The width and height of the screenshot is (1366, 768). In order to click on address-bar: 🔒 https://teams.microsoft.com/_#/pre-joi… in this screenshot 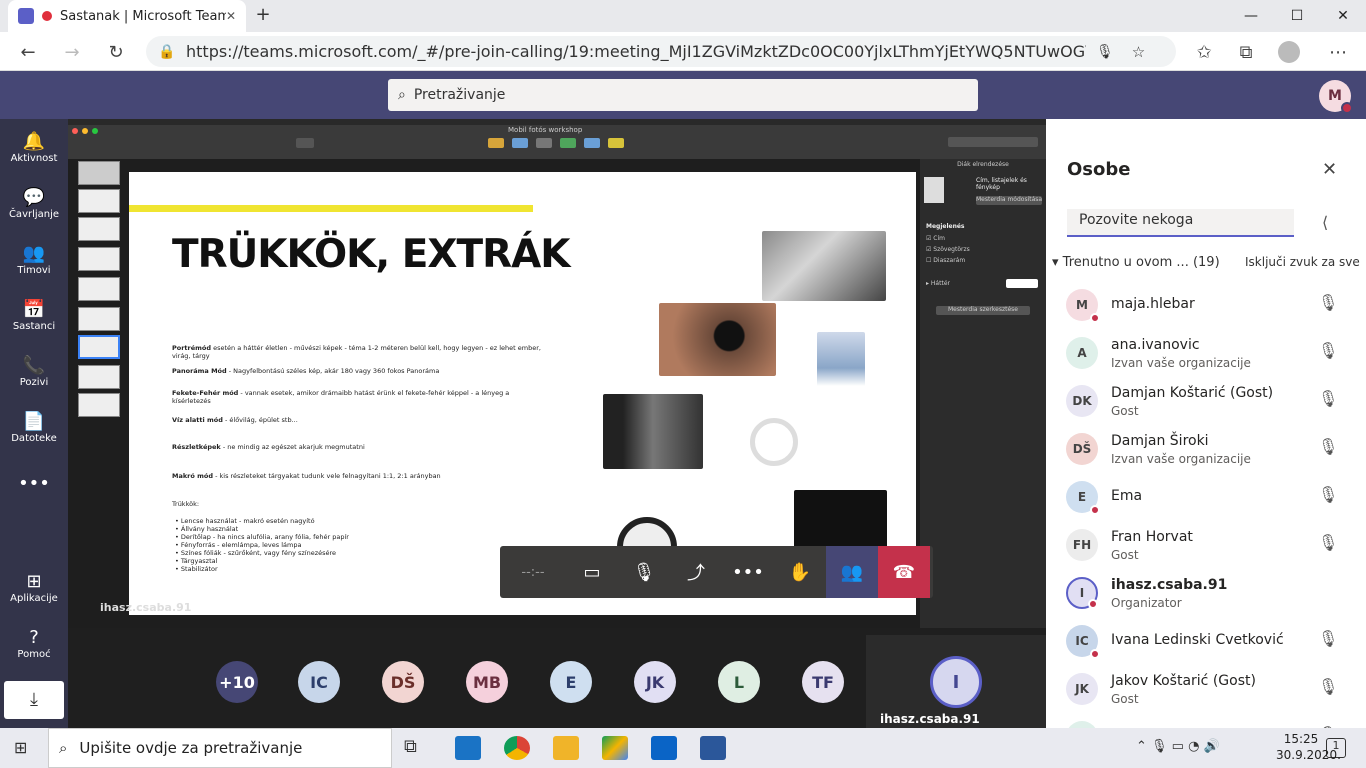, I will do `click(661, 51)`.